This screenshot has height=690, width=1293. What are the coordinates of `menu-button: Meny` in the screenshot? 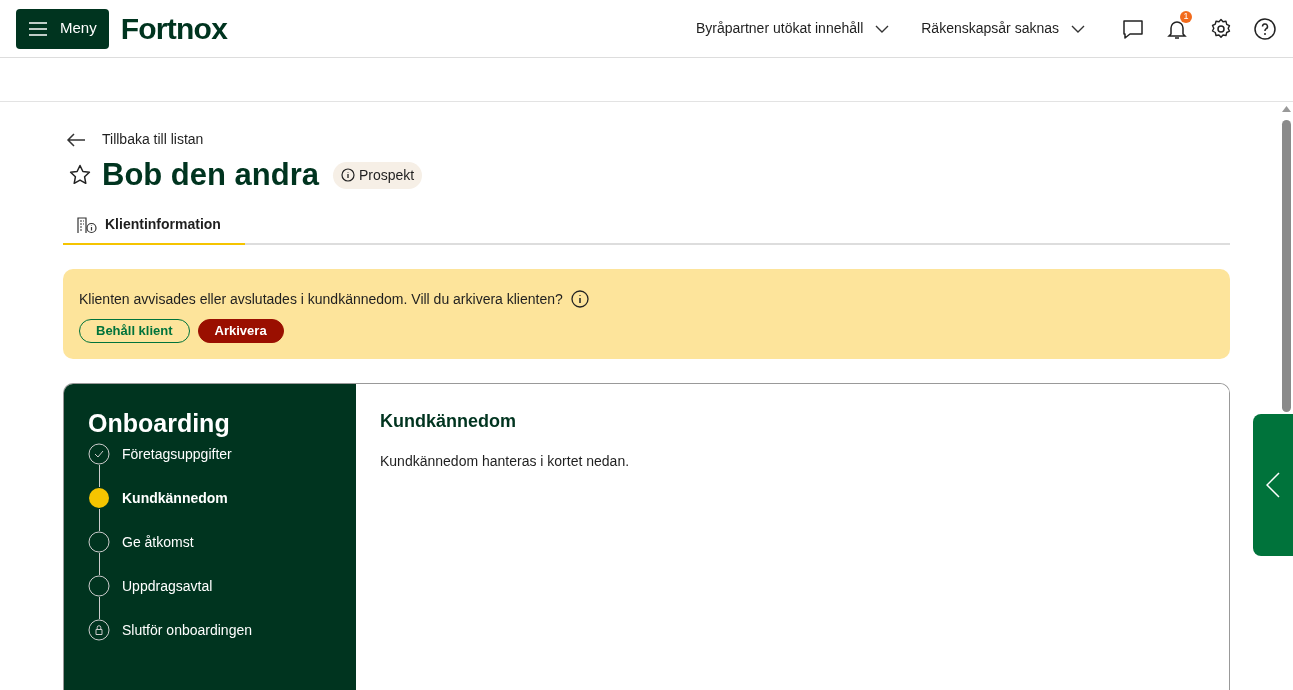 It's located at (62, 28).